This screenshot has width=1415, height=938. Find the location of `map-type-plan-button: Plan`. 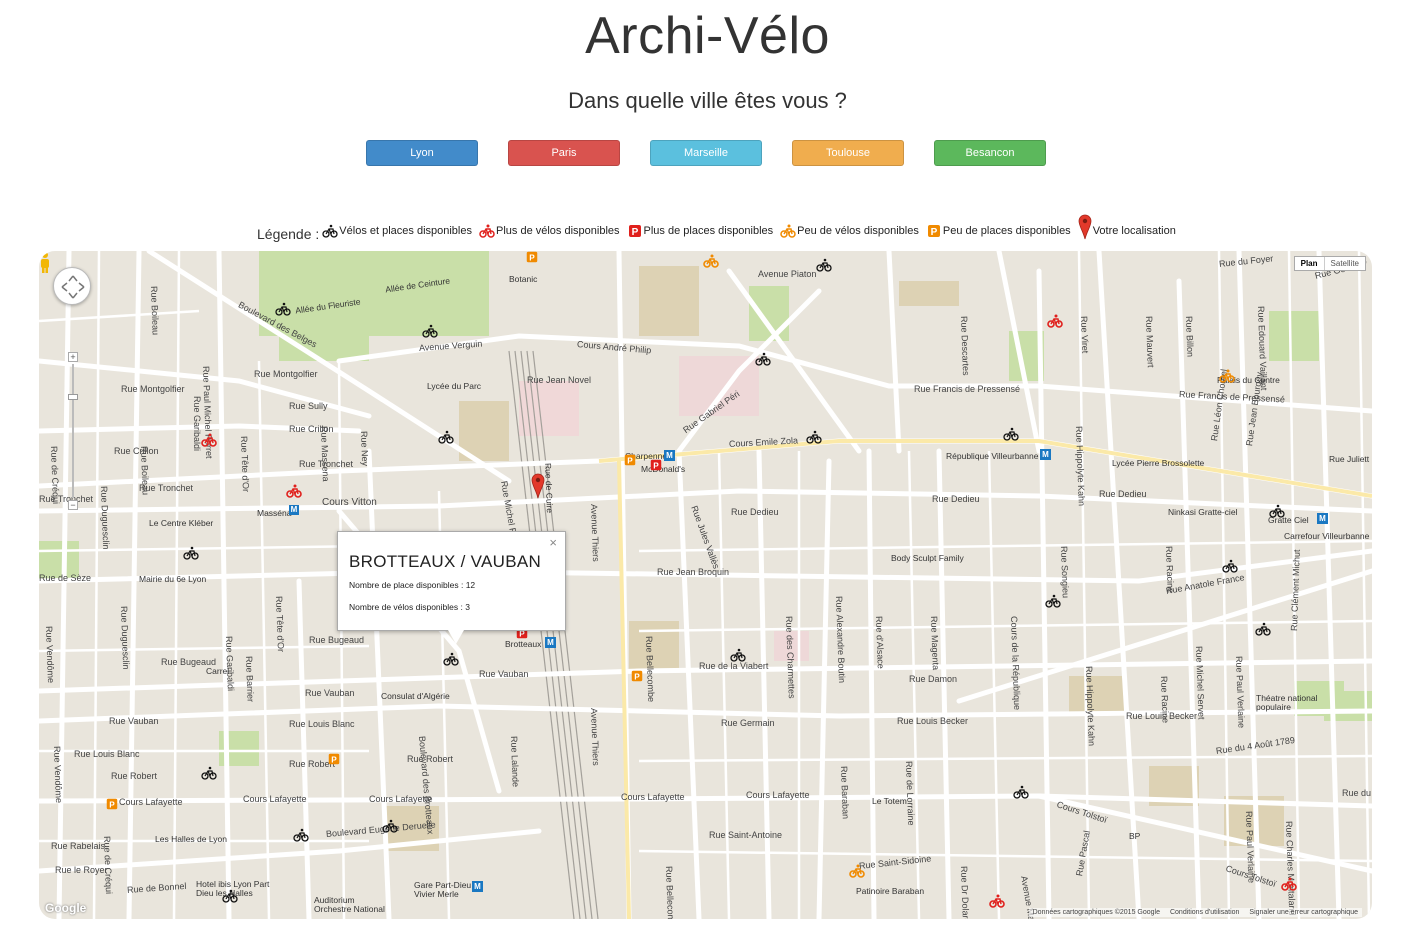

map-type-plan-button: Plan is located at coordinates (1310, 263).